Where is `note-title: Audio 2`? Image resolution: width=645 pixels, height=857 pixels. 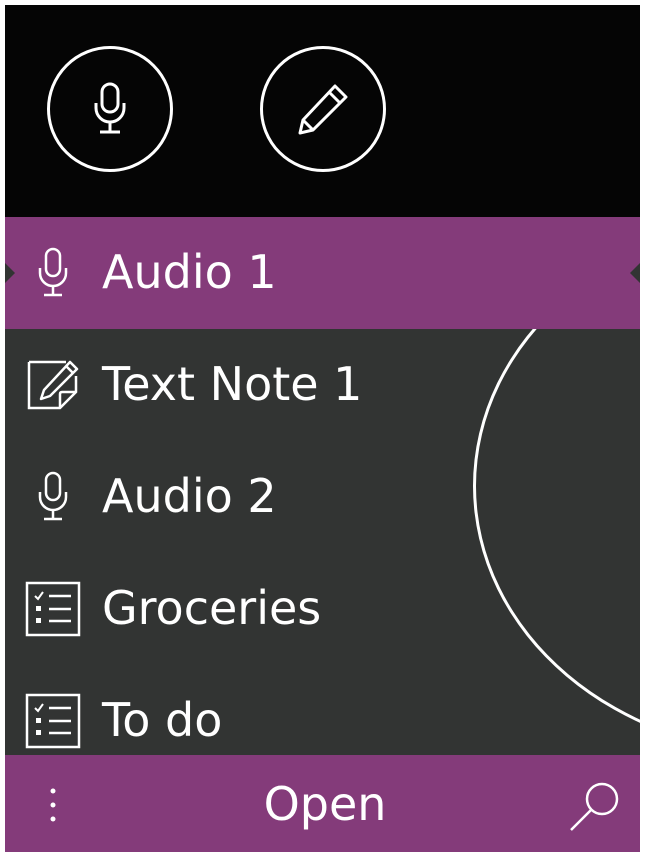 note-title: Audio 2 is located at coordinates (189, 496).